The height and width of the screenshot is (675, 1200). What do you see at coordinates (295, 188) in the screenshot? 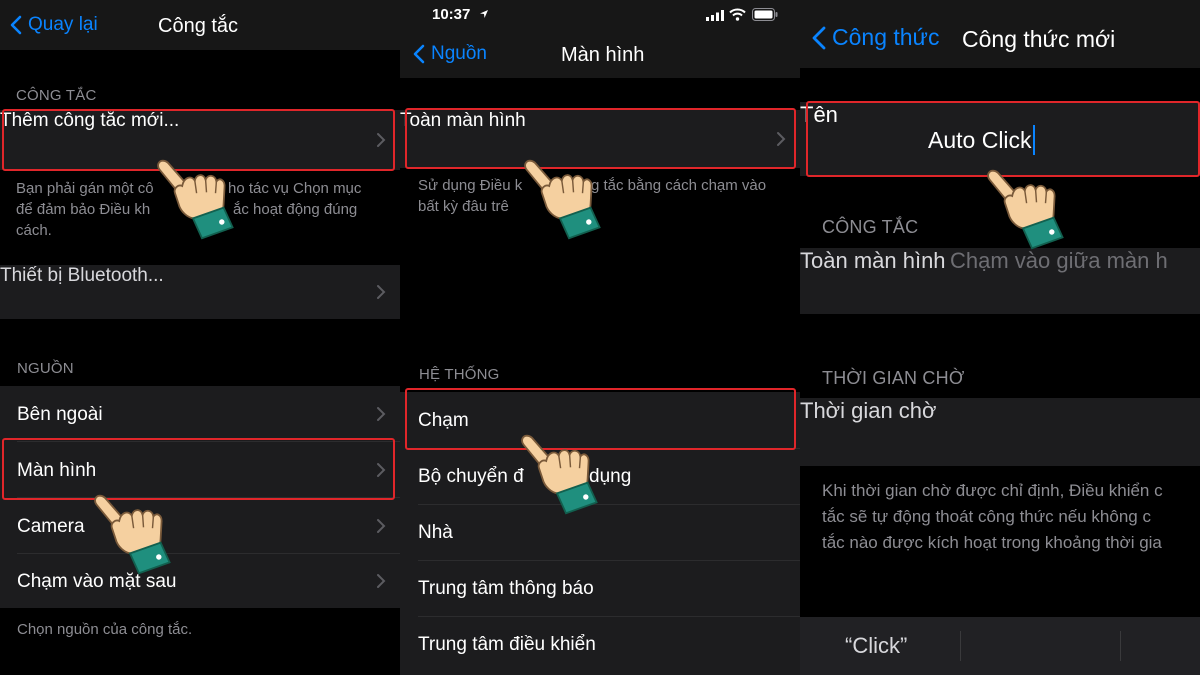
I see `switch-note-line1b: ho tác vụ Chọn mục` at bounding box center [295, 188].